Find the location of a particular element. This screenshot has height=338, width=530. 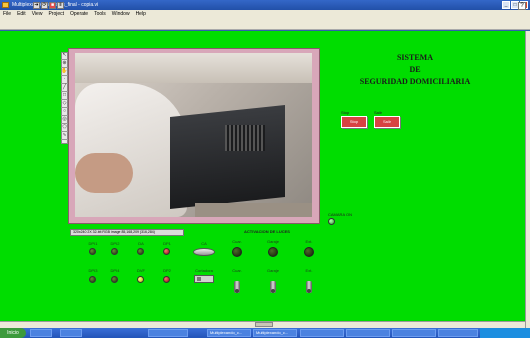

menu-project: Project is located at coordinates (56, 14).